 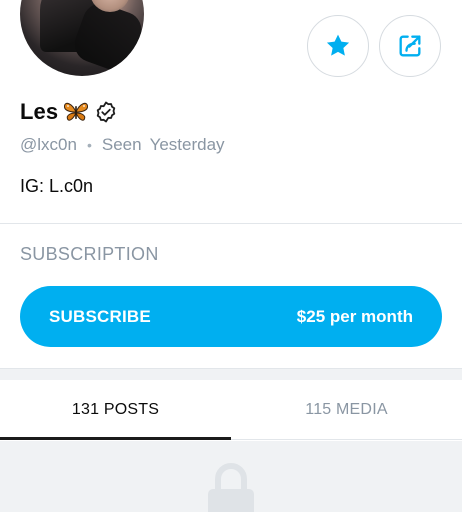 I want to click on subscribe-button-label: SUBSCRIBE, so click(x=100, y=316).